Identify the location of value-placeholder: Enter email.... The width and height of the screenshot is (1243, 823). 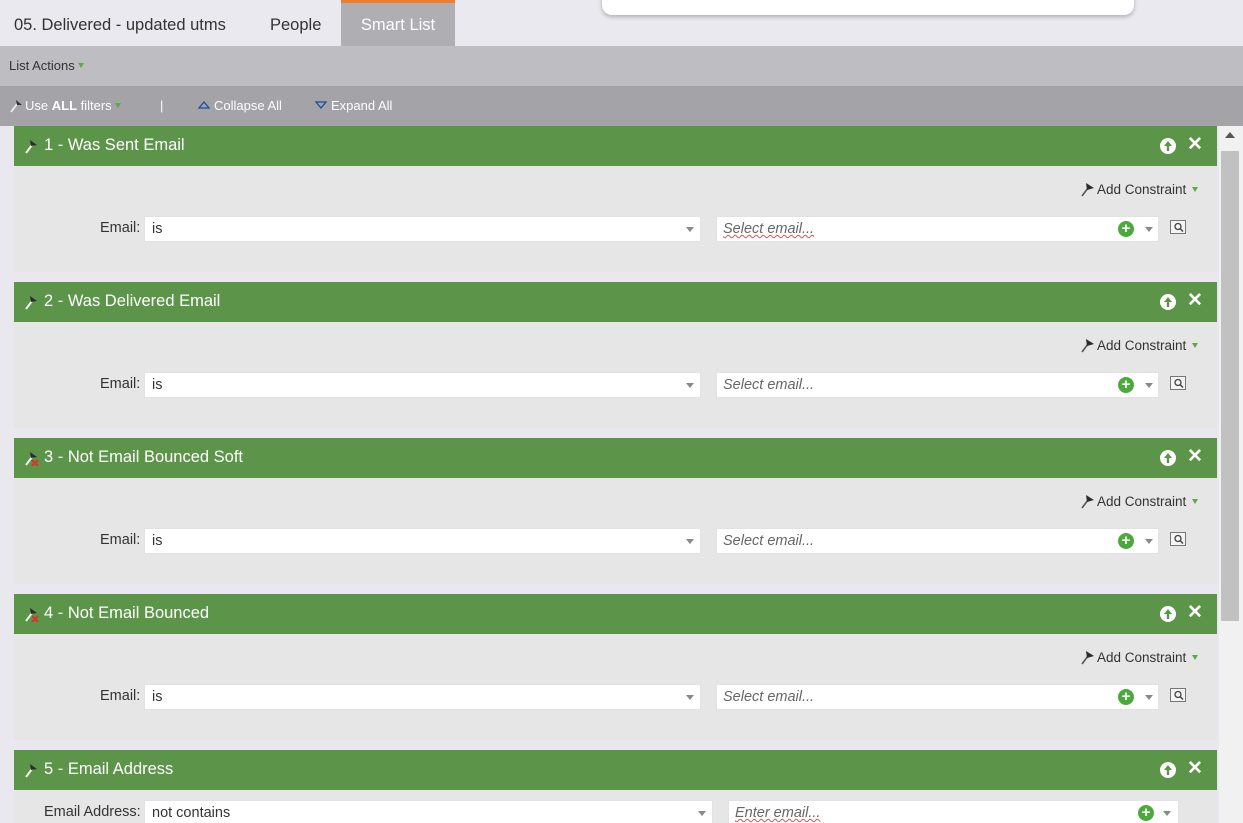
(778, 813).